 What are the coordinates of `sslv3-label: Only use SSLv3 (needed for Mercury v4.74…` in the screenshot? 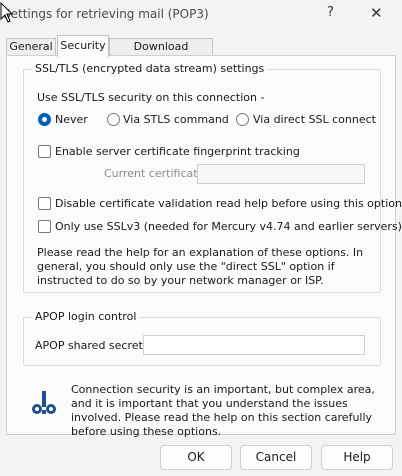 It's located at (228, 226).